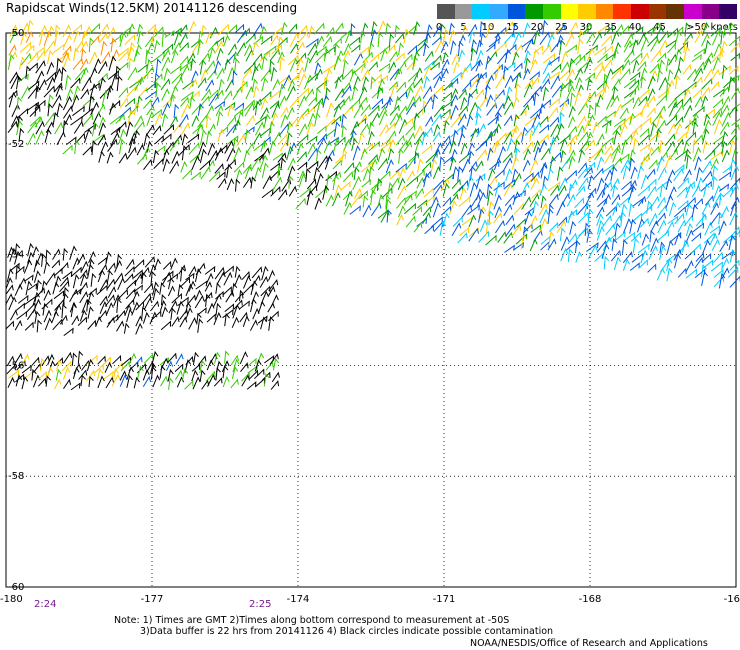  What do you see at coordinates (45, 604) in the screenshot?
I see `time-label-start: 2:24` at bounding box center [45, 604].